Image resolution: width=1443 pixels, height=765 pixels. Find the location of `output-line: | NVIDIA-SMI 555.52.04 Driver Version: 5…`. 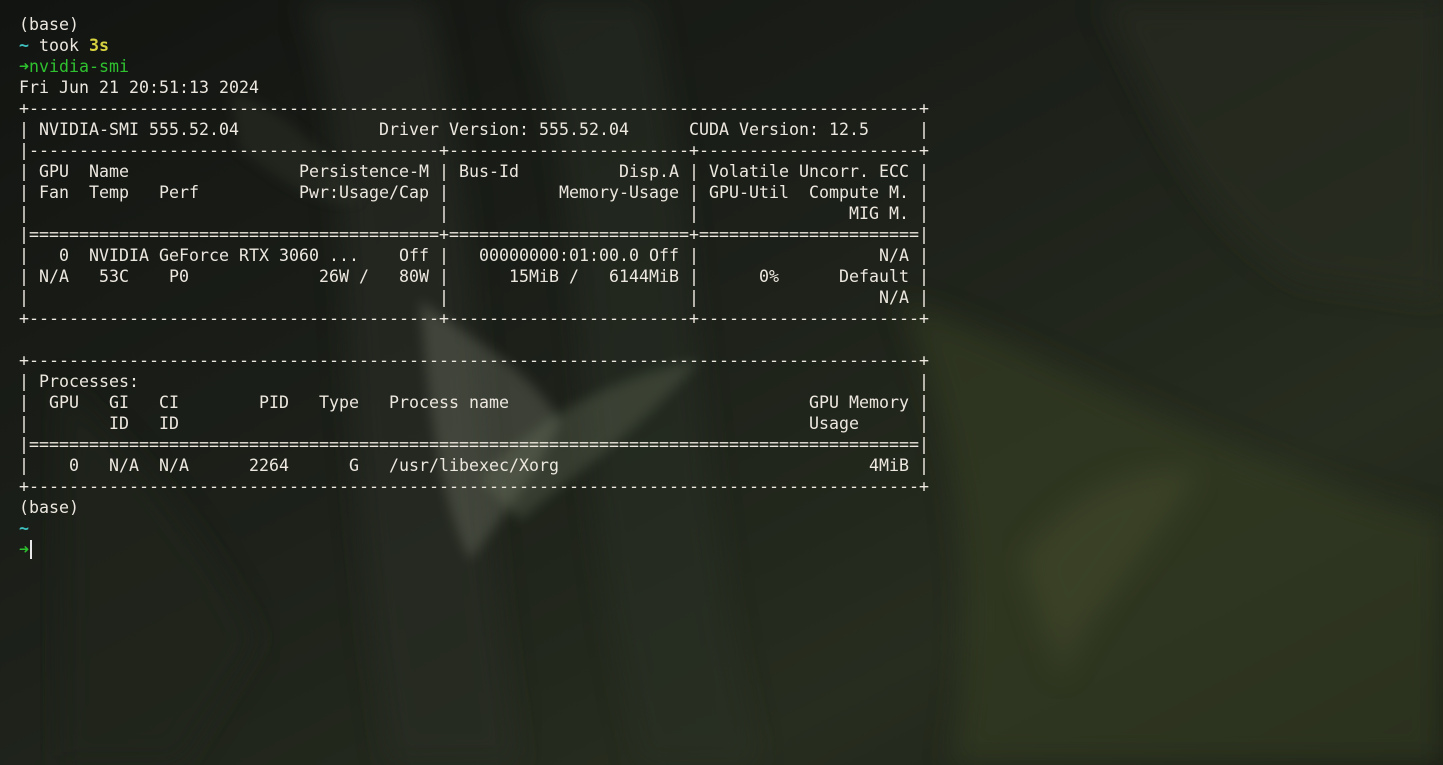

output-line: | NVIDIA-SMI 555.52.04 Driver Version: 5… is located at coordinates (474, 129).